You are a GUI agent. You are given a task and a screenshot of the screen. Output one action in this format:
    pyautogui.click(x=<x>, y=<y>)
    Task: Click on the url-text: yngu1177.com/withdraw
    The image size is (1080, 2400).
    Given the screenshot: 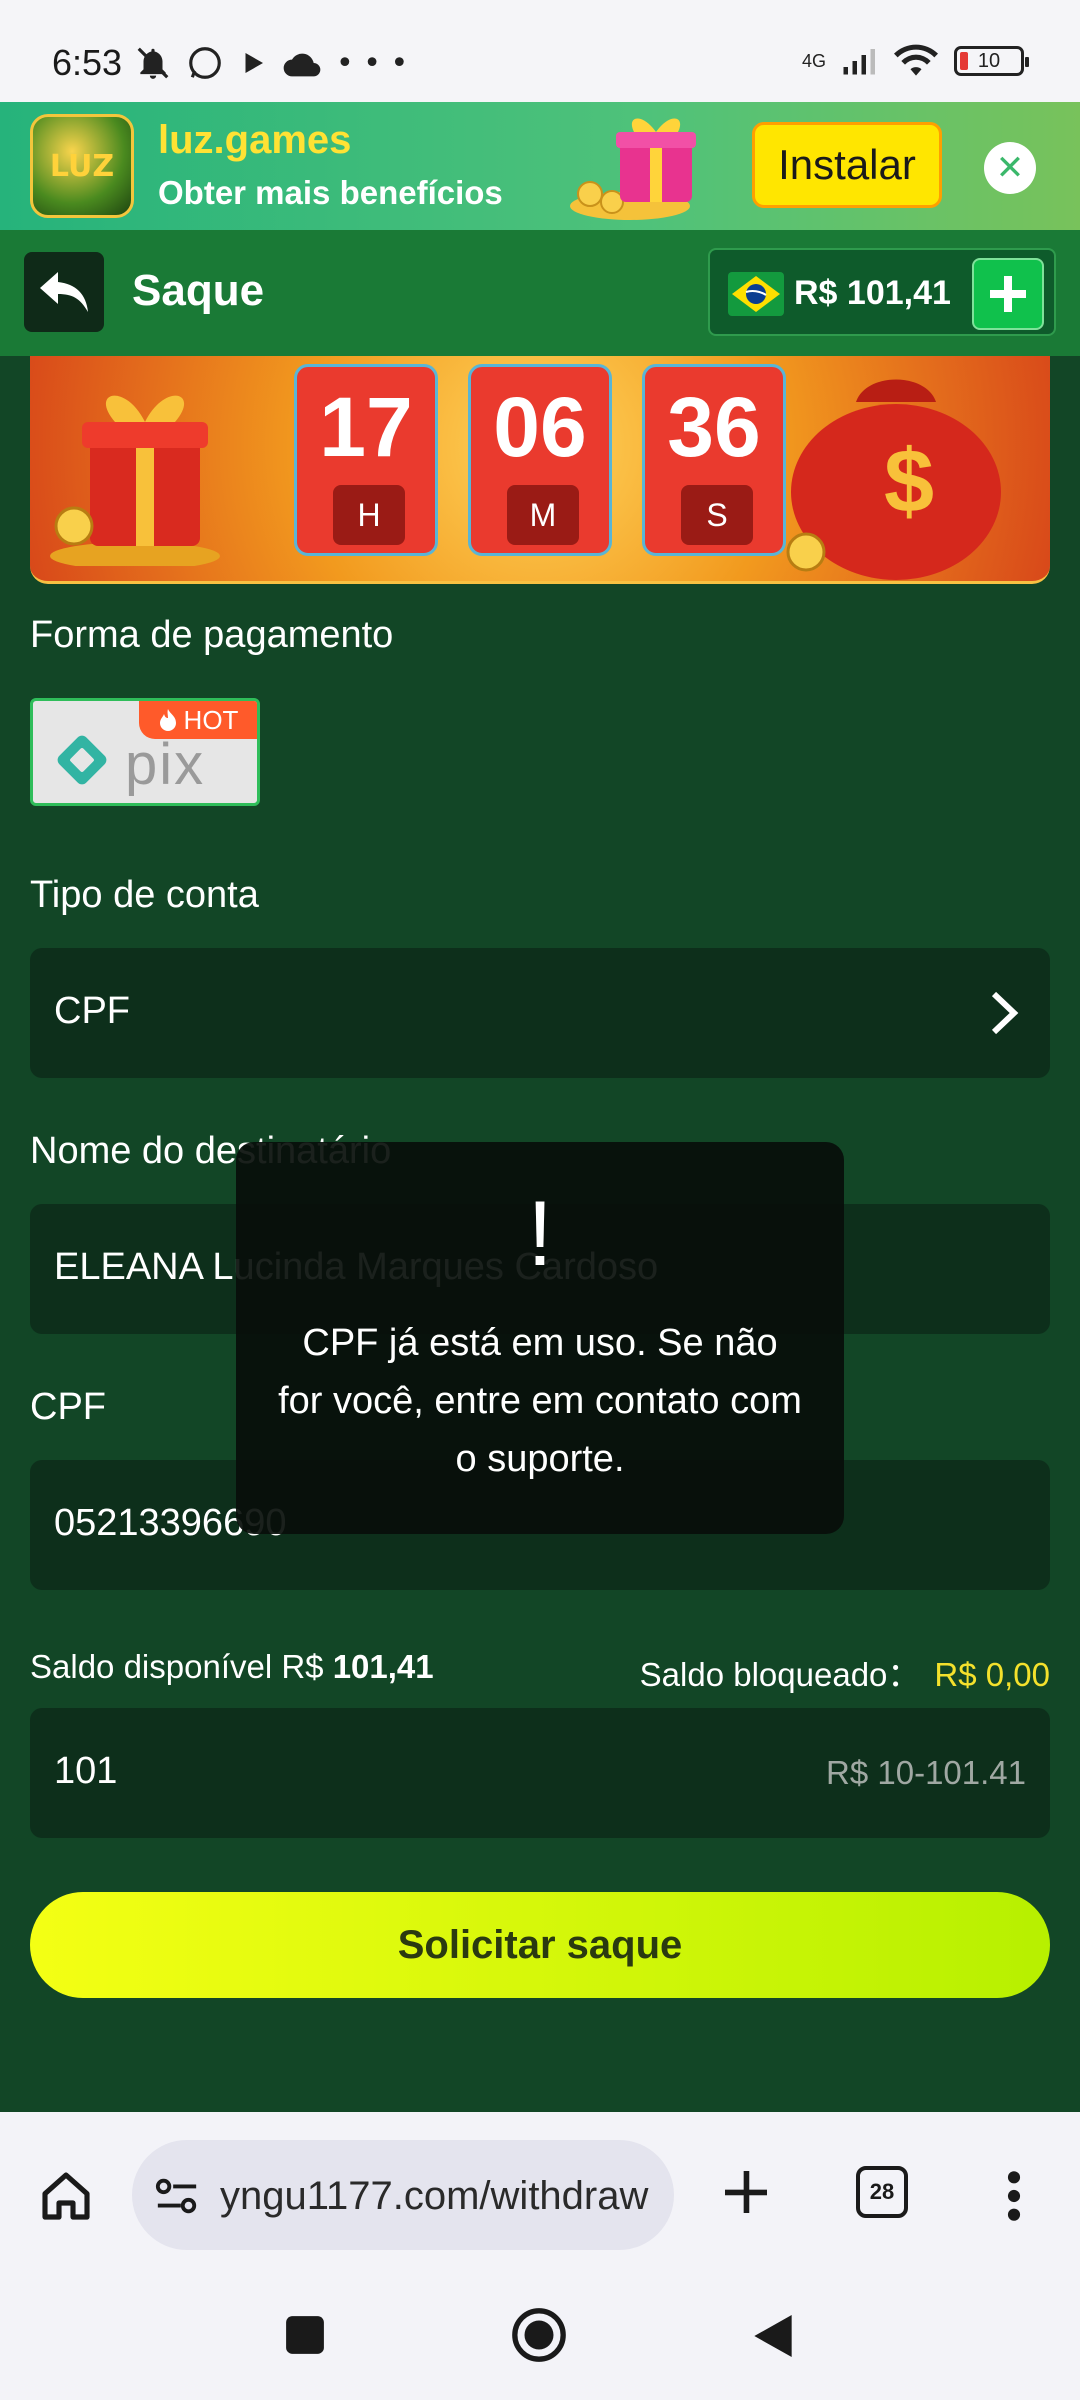 What is the action you would take?
    pyautogui.click(x=434, y=2196)
    